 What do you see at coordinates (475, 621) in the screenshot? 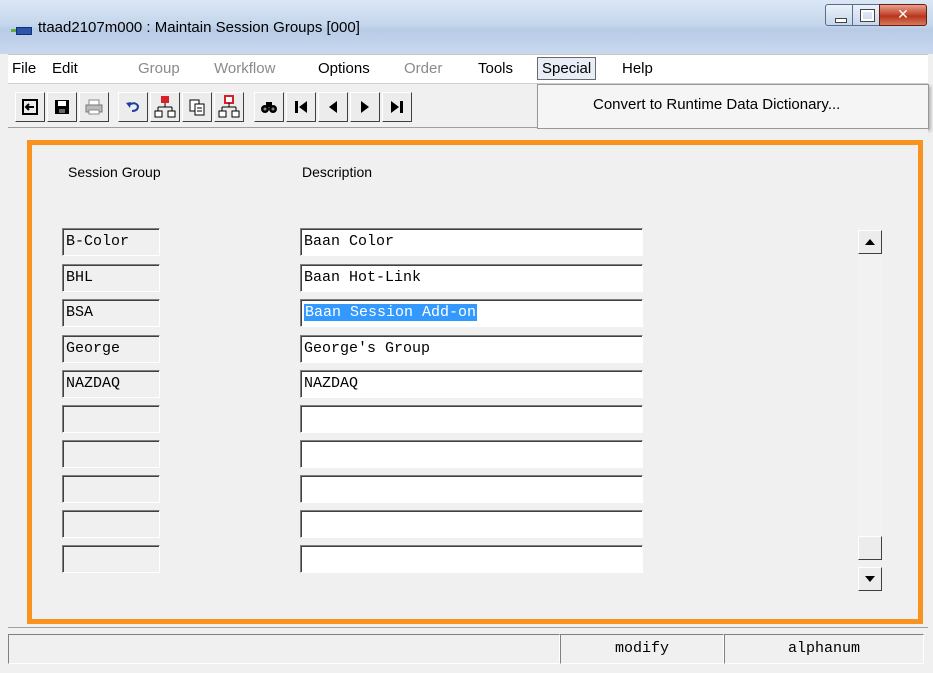
I see `panel-border-bottom` at bounding box center [475, 621].